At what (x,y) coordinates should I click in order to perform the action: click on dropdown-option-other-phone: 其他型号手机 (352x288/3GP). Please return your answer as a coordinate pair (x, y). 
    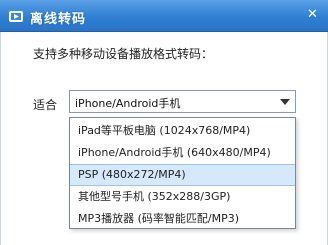
    Looking at the image, I should click on (182, 197).